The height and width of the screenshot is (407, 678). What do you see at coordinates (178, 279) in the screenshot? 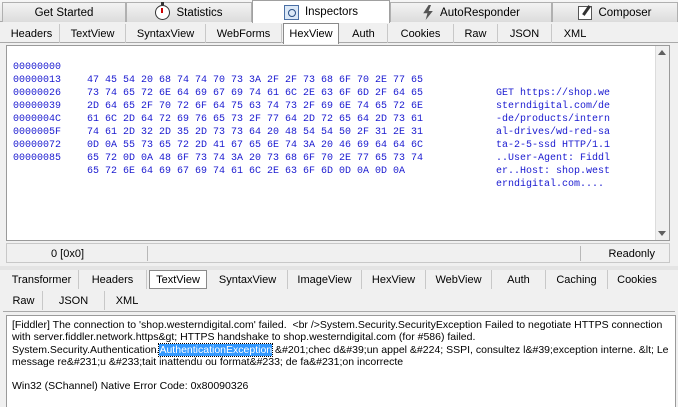
I see `tab-response-textview: TextView` at bounding box center [178, 279].